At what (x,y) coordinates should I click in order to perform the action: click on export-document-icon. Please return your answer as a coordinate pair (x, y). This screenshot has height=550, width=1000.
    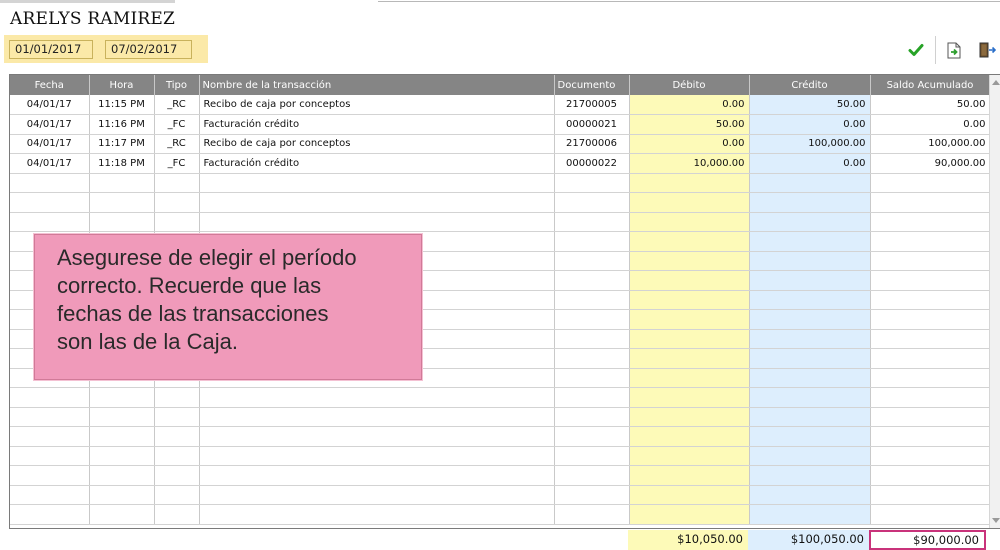
    Looking at the image, I should click on (954, 50).